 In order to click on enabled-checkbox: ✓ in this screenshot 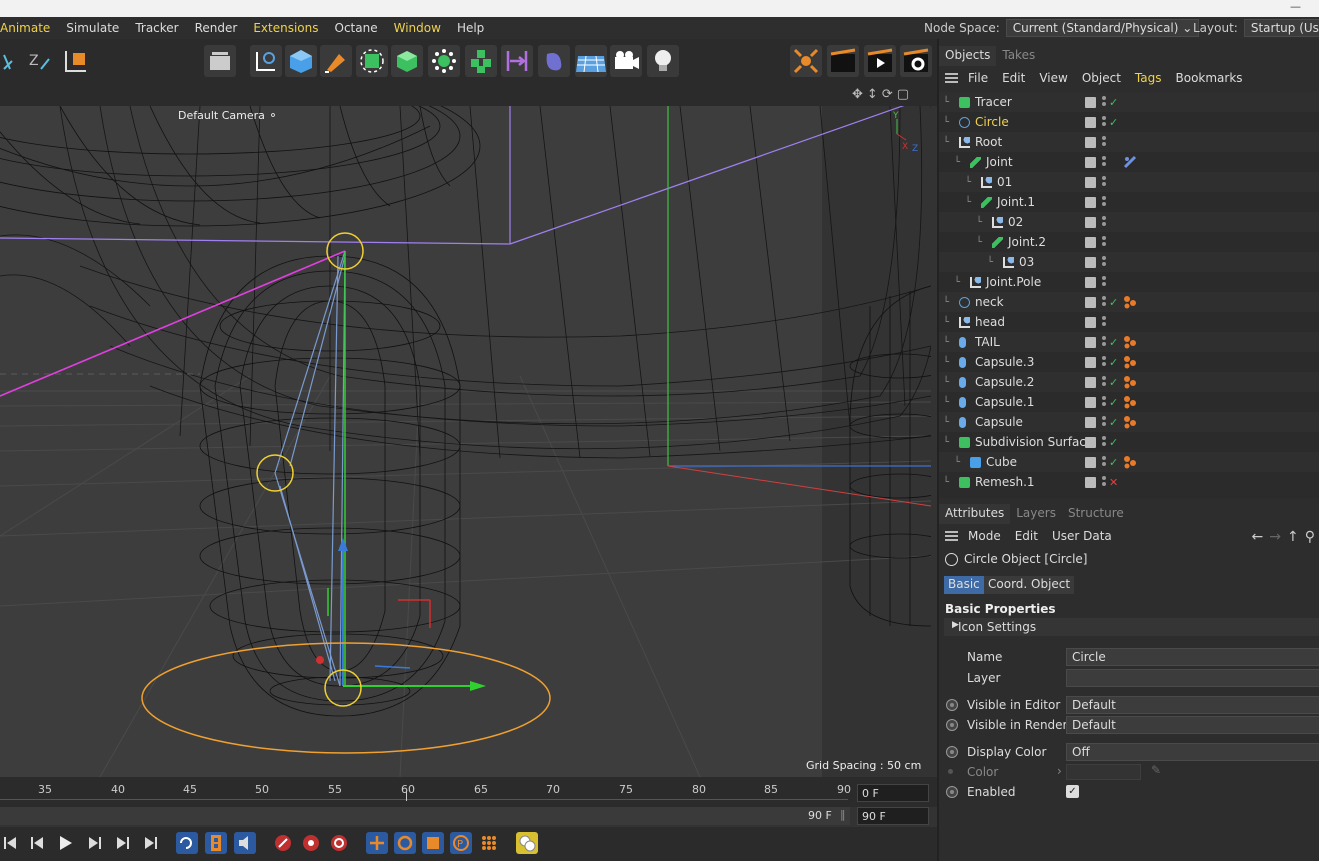, I will do `click(1072, 791)`.